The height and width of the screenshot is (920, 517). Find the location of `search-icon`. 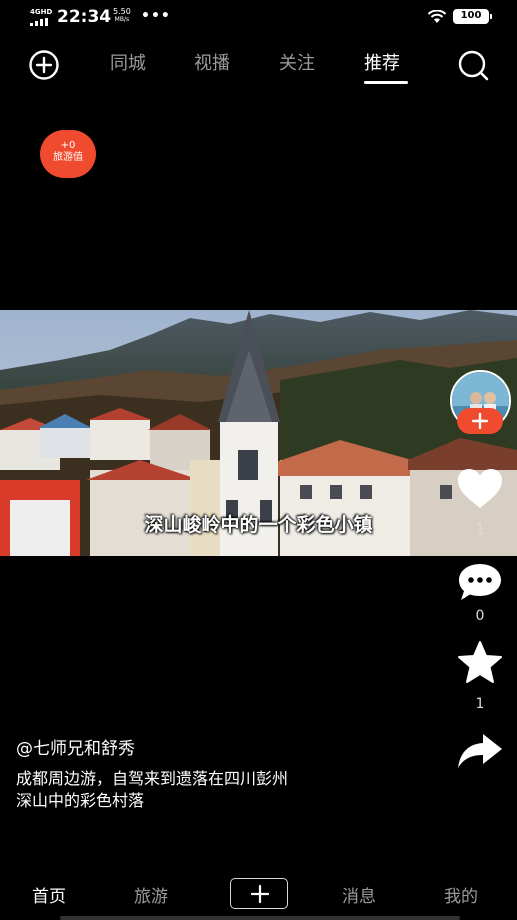

search-icon is located at coordinates (473, 65).